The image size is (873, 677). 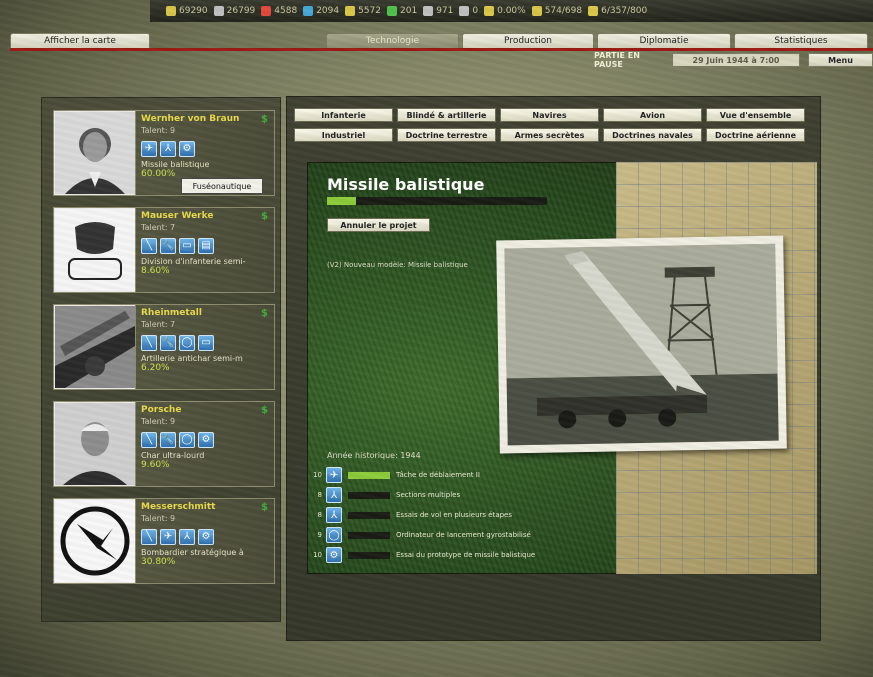 I want to click on tab-infantry: Infanterie, so click(x=343, y=115).